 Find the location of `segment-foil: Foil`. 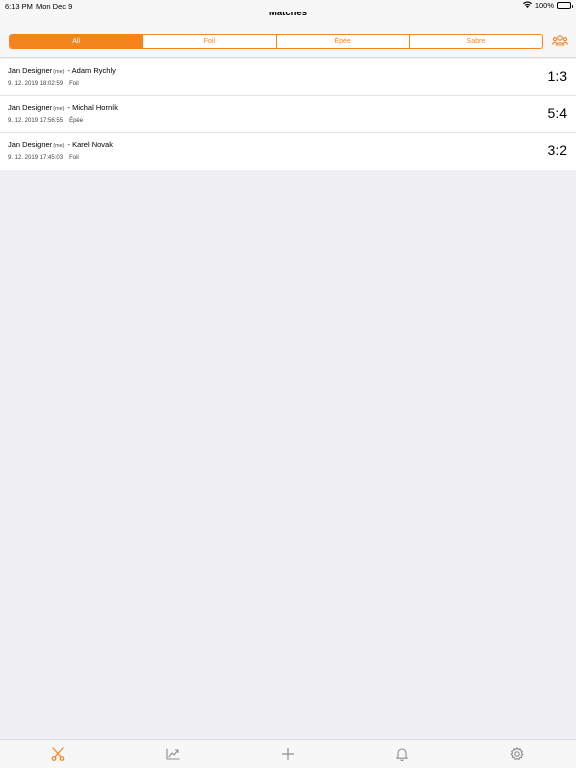

segment-foil: Foil is located at coordinates (208, 41).